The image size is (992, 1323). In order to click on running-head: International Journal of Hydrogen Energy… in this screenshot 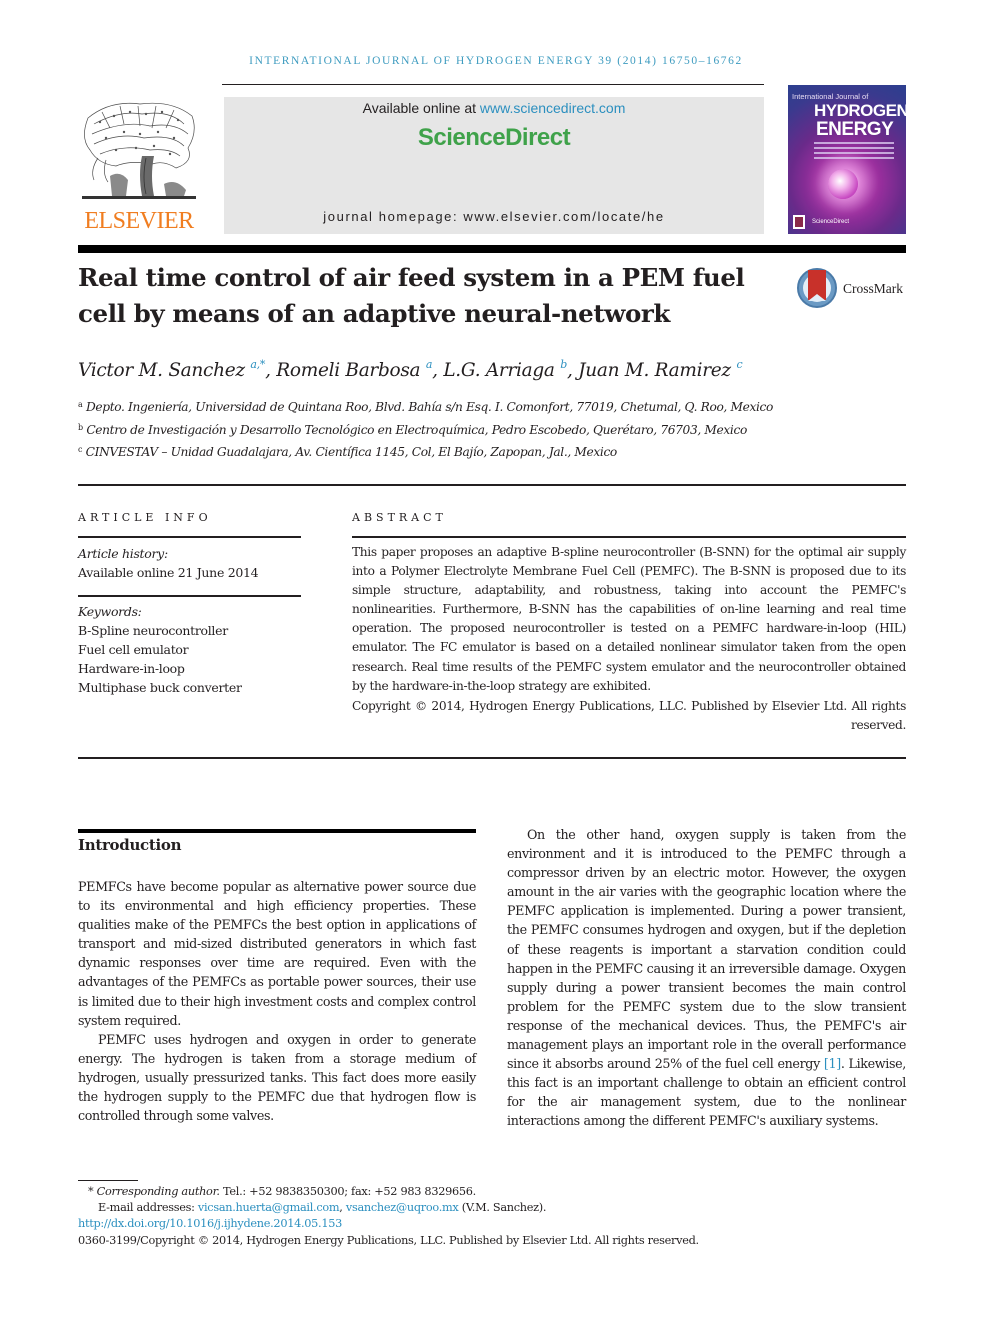, I will do `click(496, 61)`.